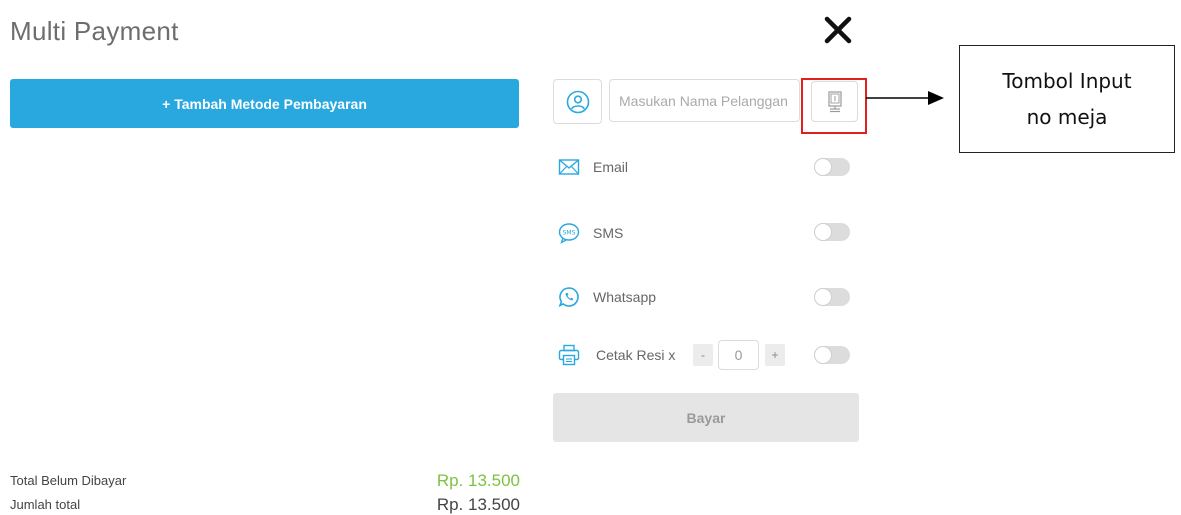 The image size is (1181, 515). I want to click on user-icon, so click(577, 101).